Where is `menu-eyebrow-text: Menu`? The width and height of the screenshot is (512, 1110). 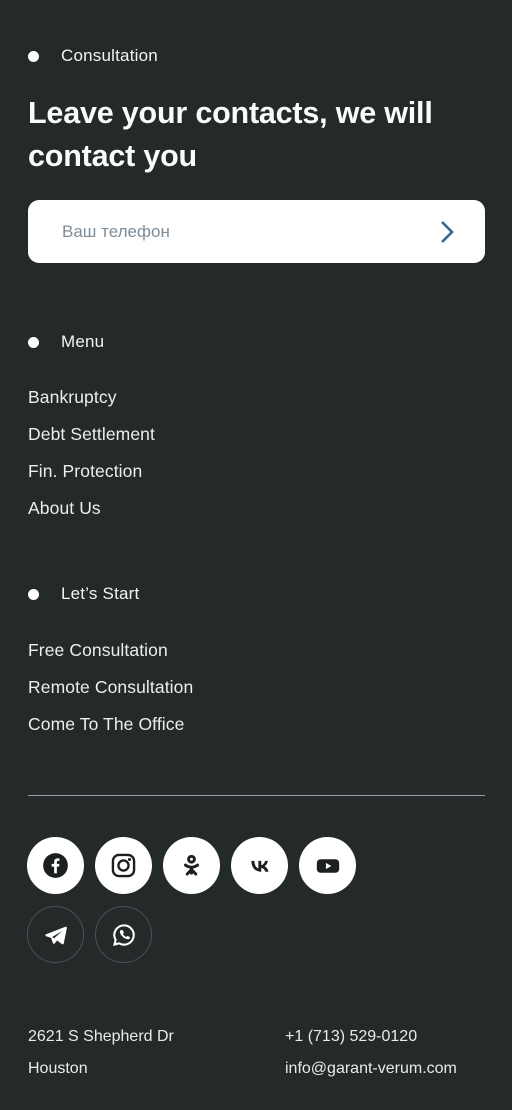 menu-eyebrow-text: Menu is located at coordinates (83, 341).